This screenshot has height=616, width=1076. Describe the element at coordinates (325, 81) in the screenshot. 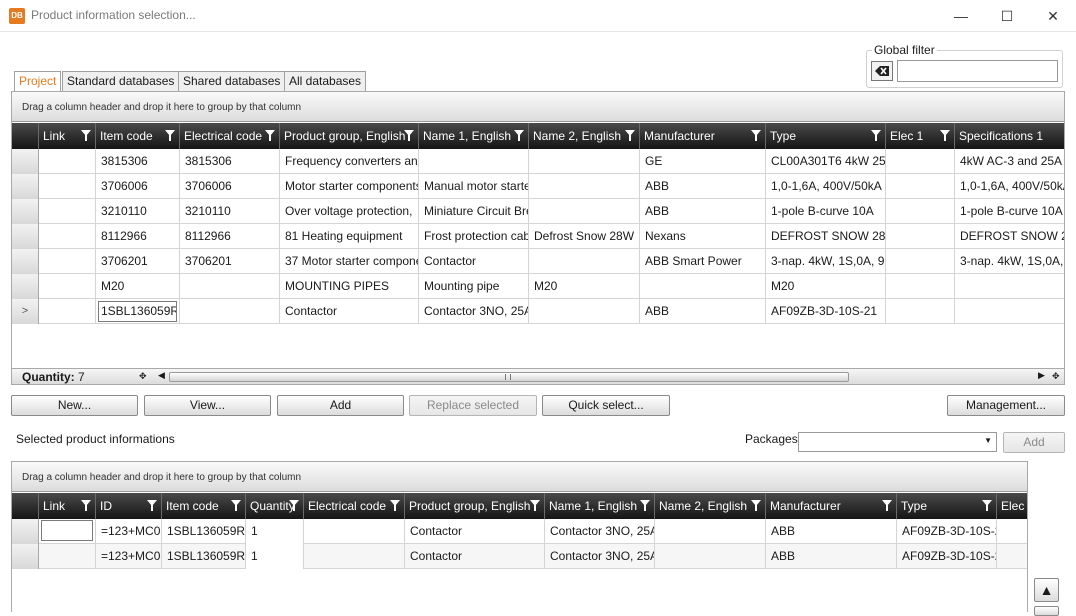

I see `tab-all-databases: All databases` at that location.